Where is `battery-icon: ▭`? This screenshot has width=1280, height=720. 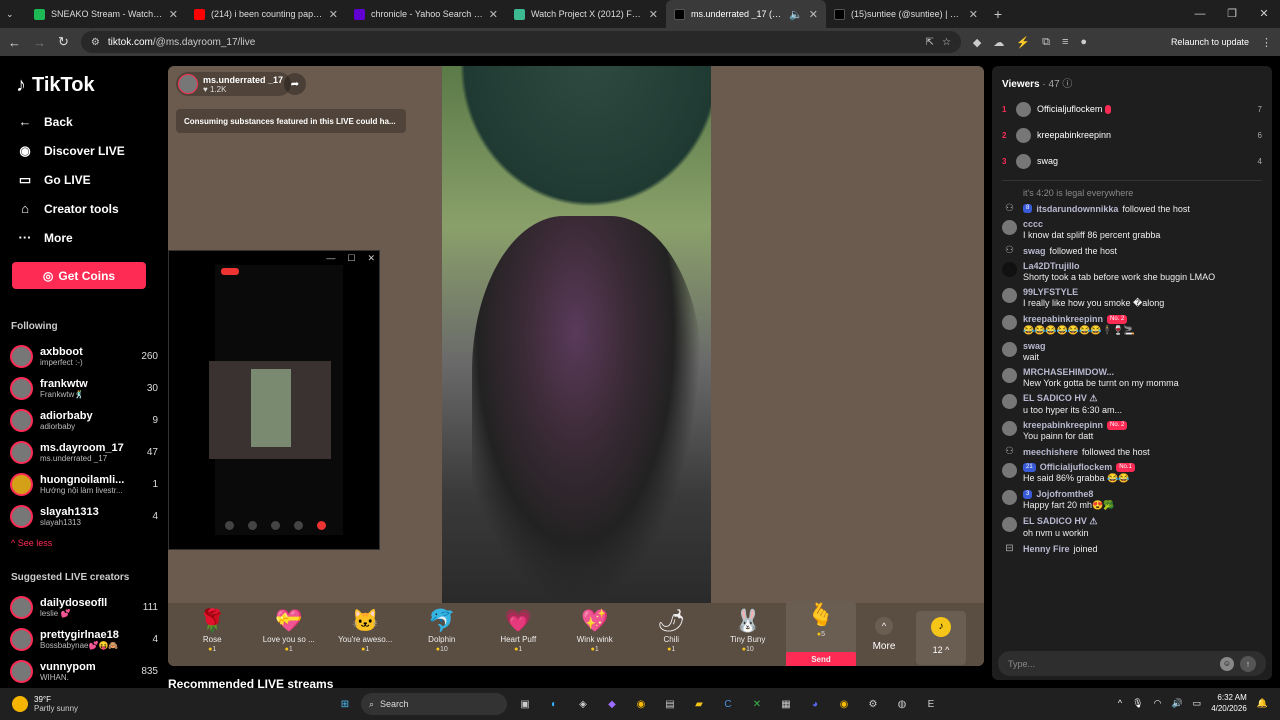 battery-icon: ▭ is located at coordinates (1197, 703).